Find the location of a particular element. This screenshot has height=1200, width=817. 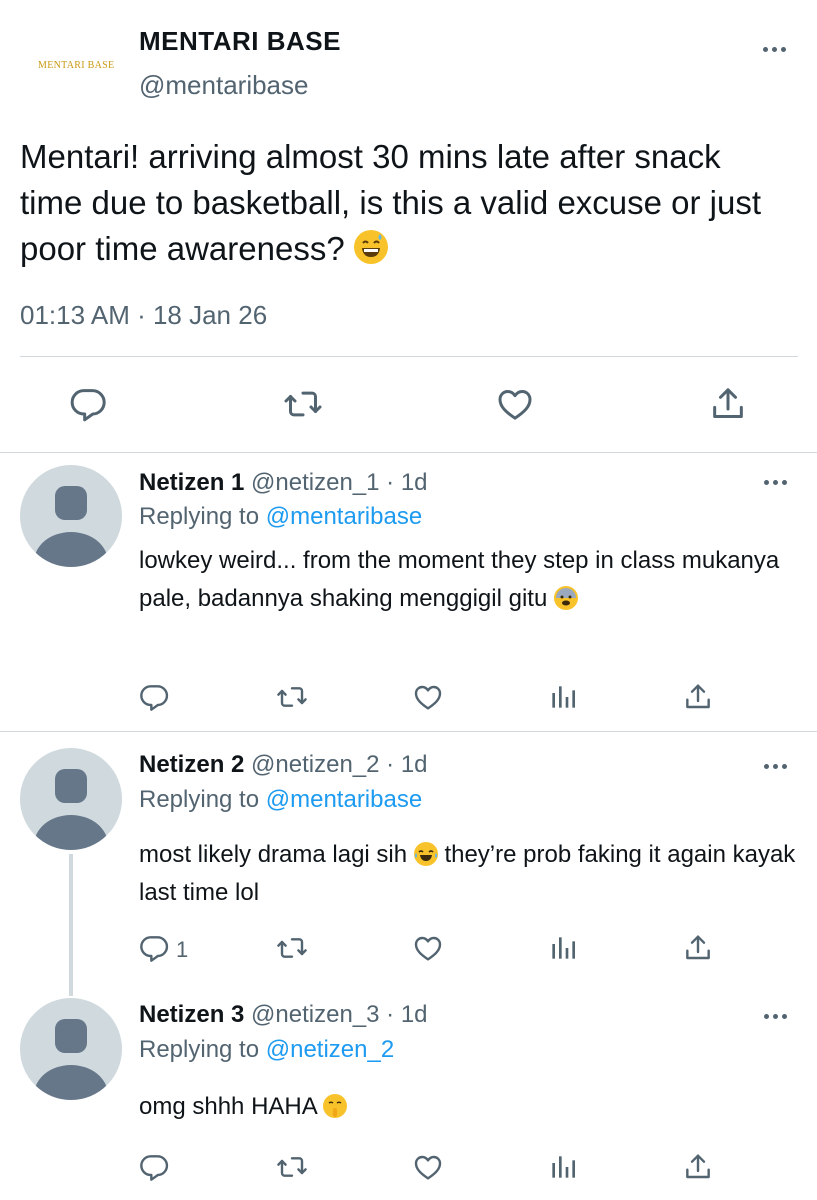

reply-header: Netizen 1 @netizen_1 · 1d is located at coordinates (283, 483).